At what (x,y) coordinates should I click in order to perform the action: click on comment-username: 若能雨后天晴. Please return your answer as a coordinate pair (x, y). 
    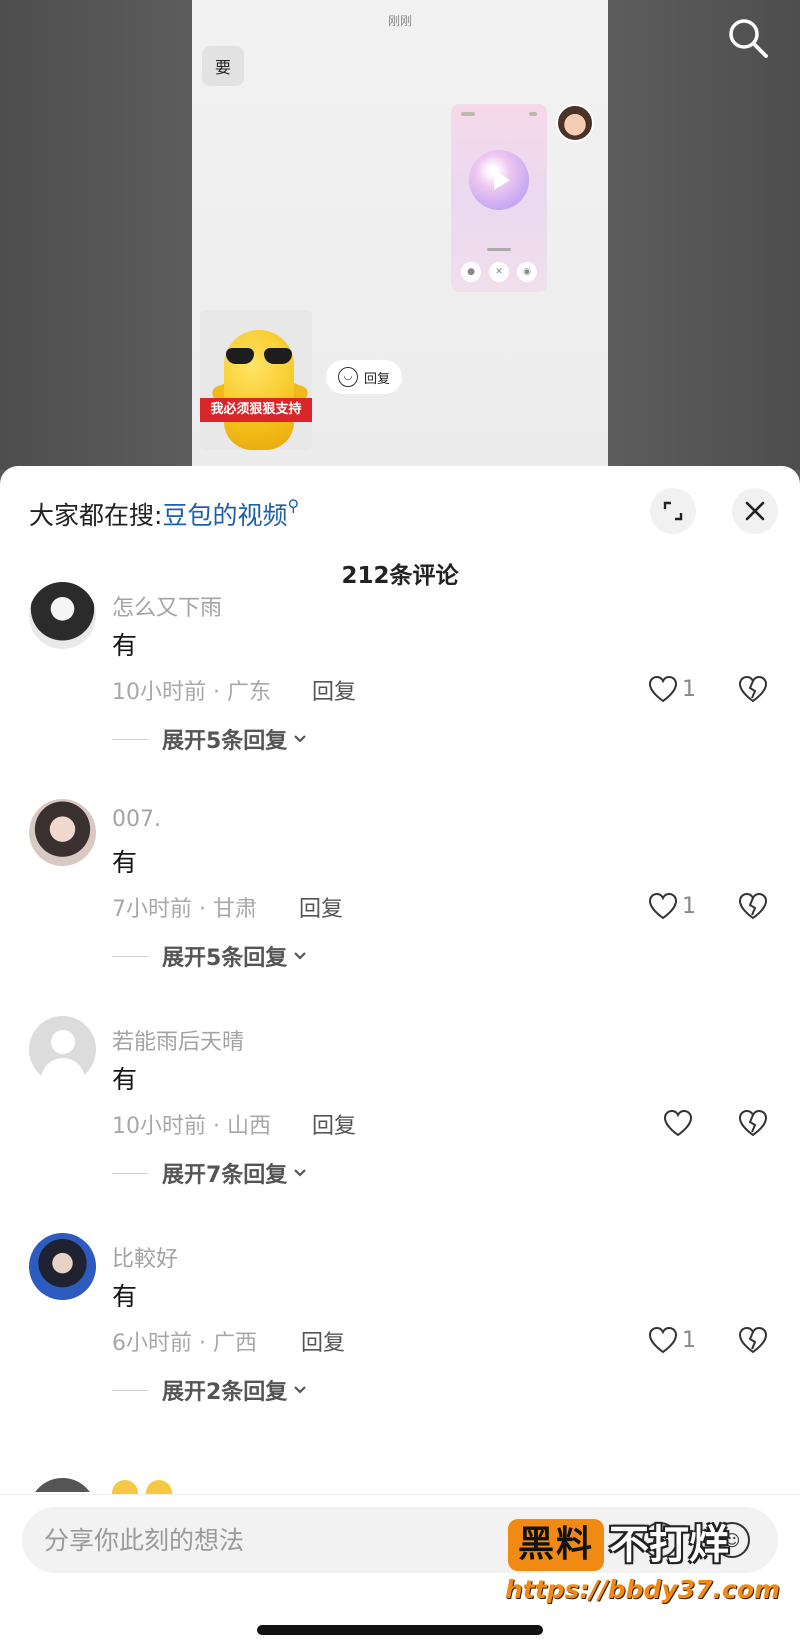
    Looking at the image, I should click on (178, 1040).